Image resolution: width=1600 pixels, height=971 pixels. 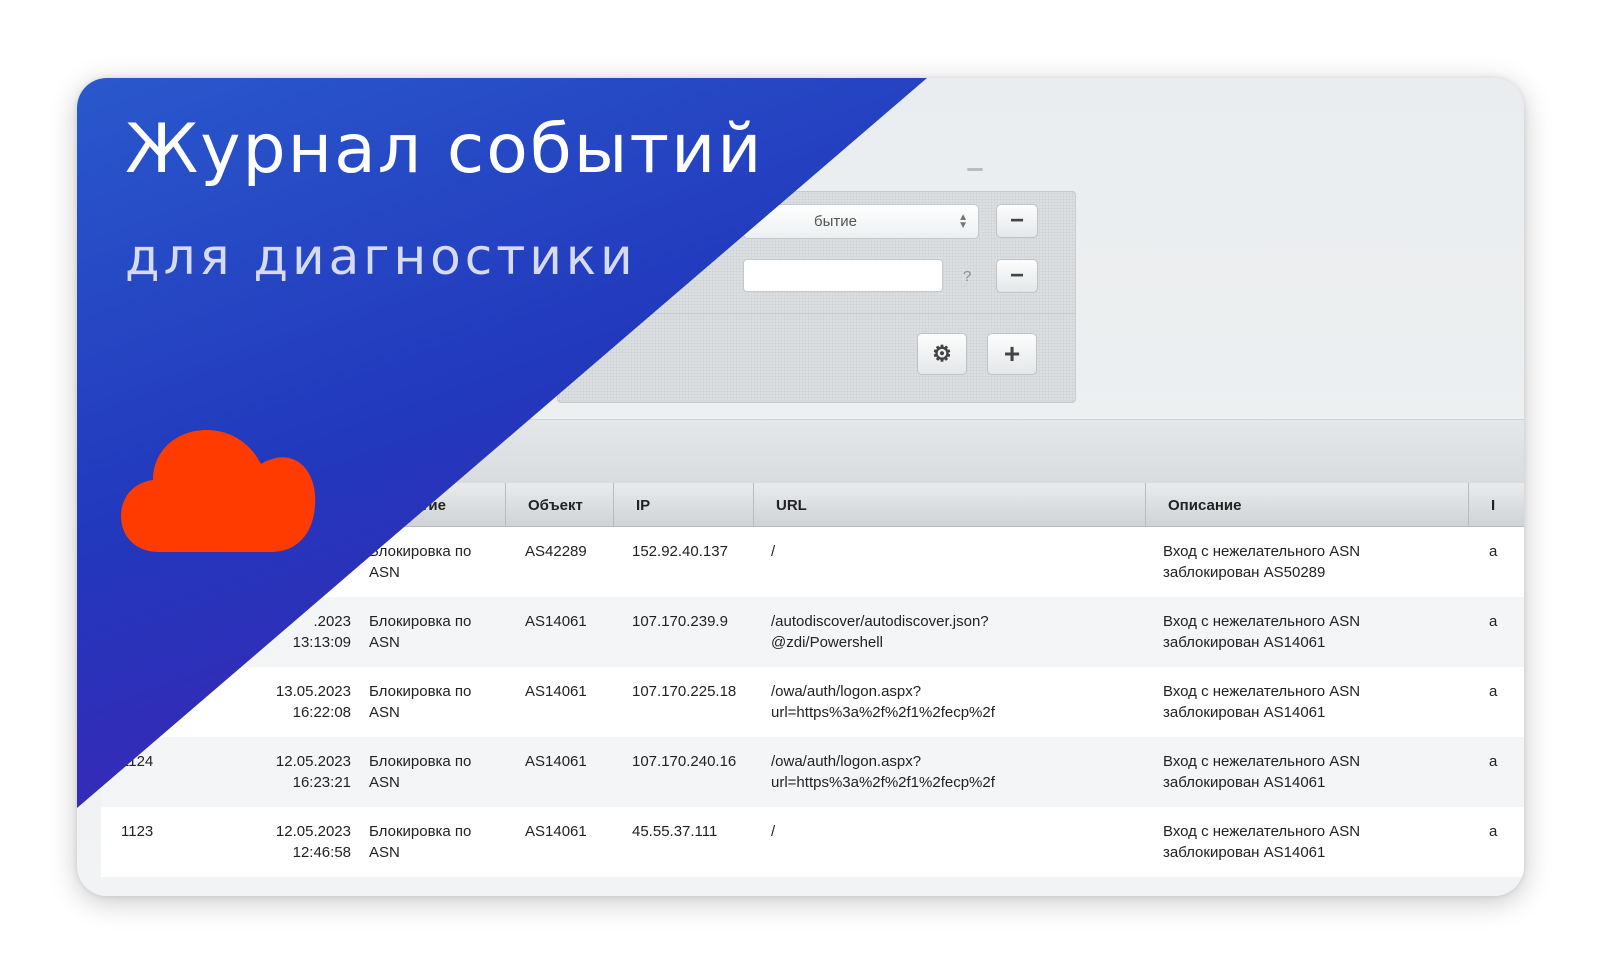 What do you see at coordinates (321, 782) in the screenshot?
I see `cell-time: 16:23:21` at bounding box center [321, 782].